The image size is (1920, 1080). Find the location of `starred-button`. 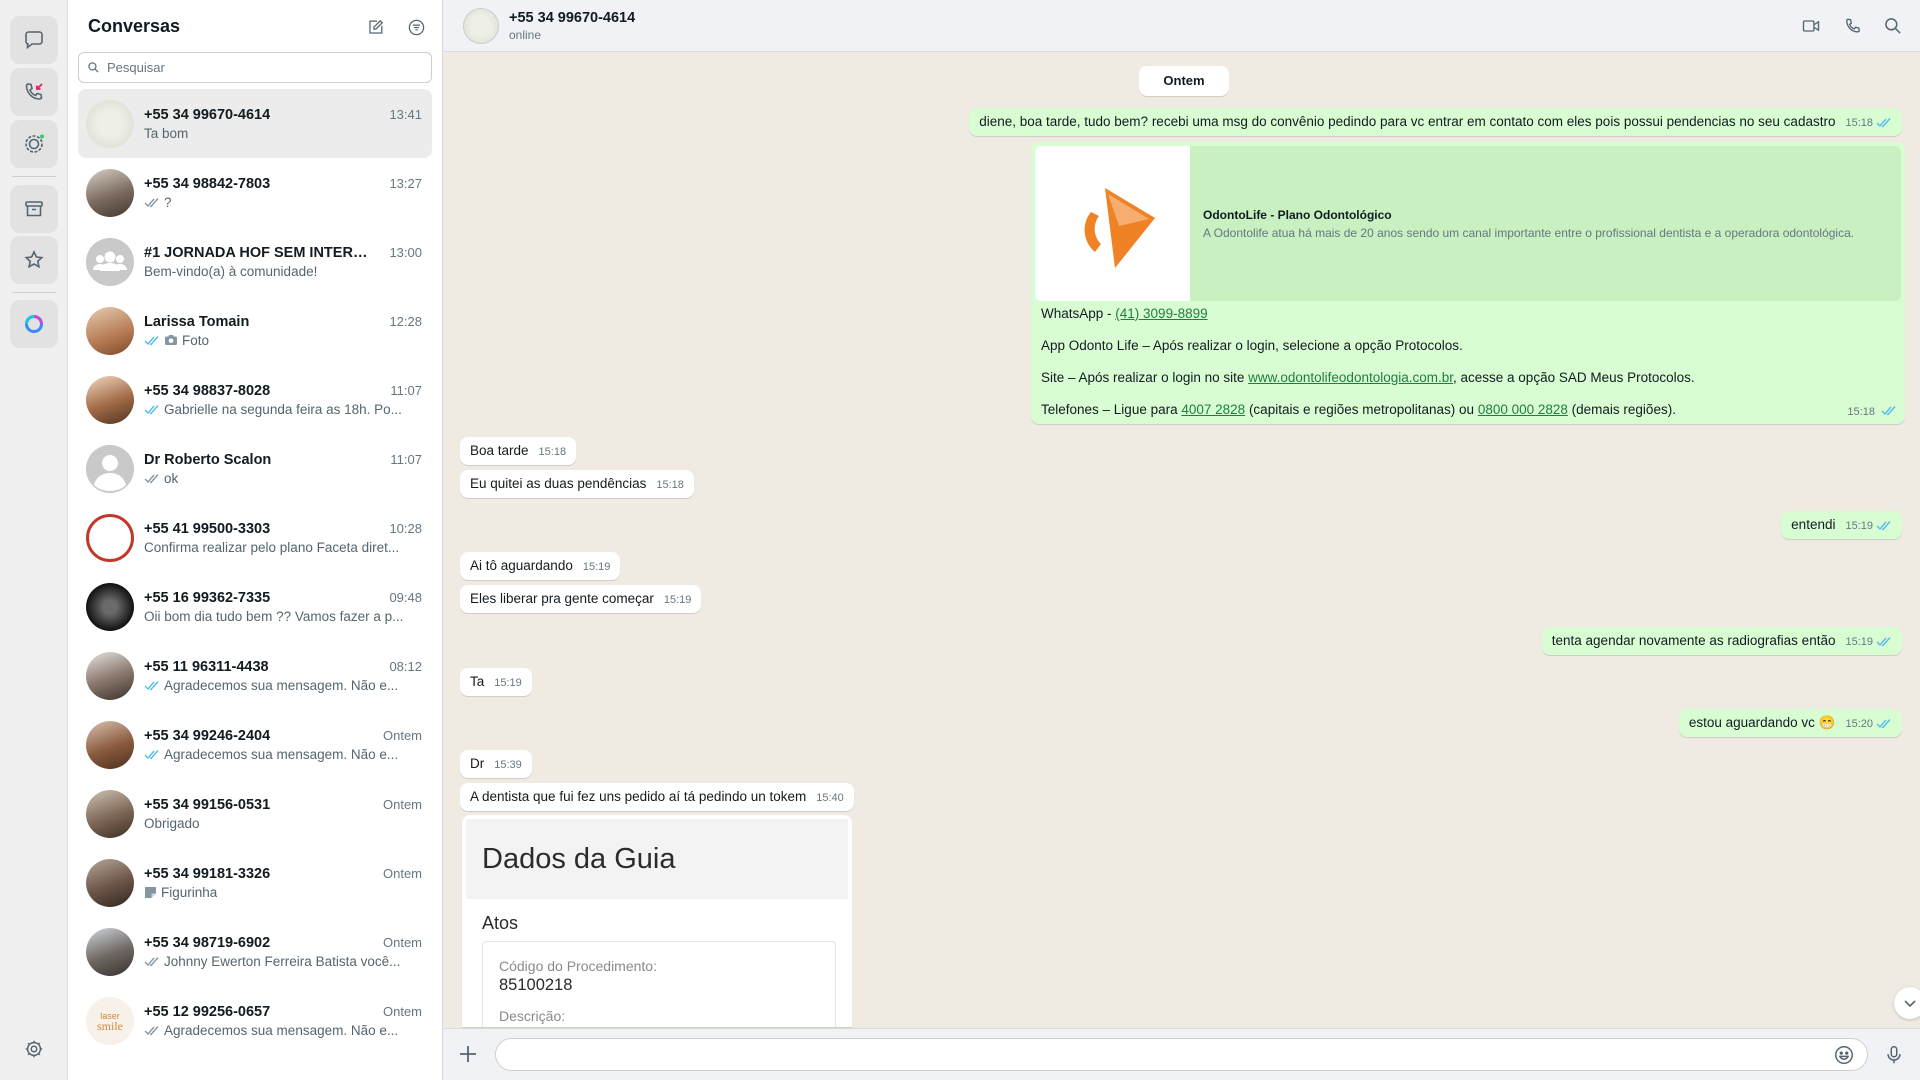

starred-button is located at coordinates (34, 260).